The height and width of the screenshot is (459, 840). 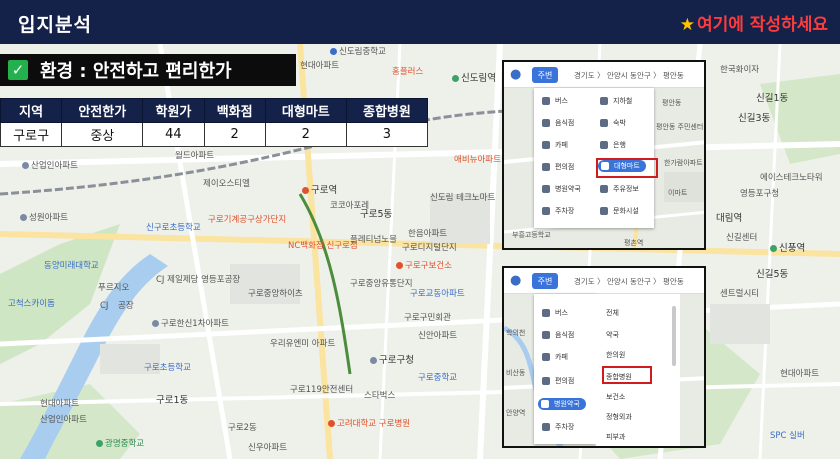 What do you see at coordinates (438, 336) in the screenshot?
I see `map-label: 신안아파트` at bounding box center [438, 336].